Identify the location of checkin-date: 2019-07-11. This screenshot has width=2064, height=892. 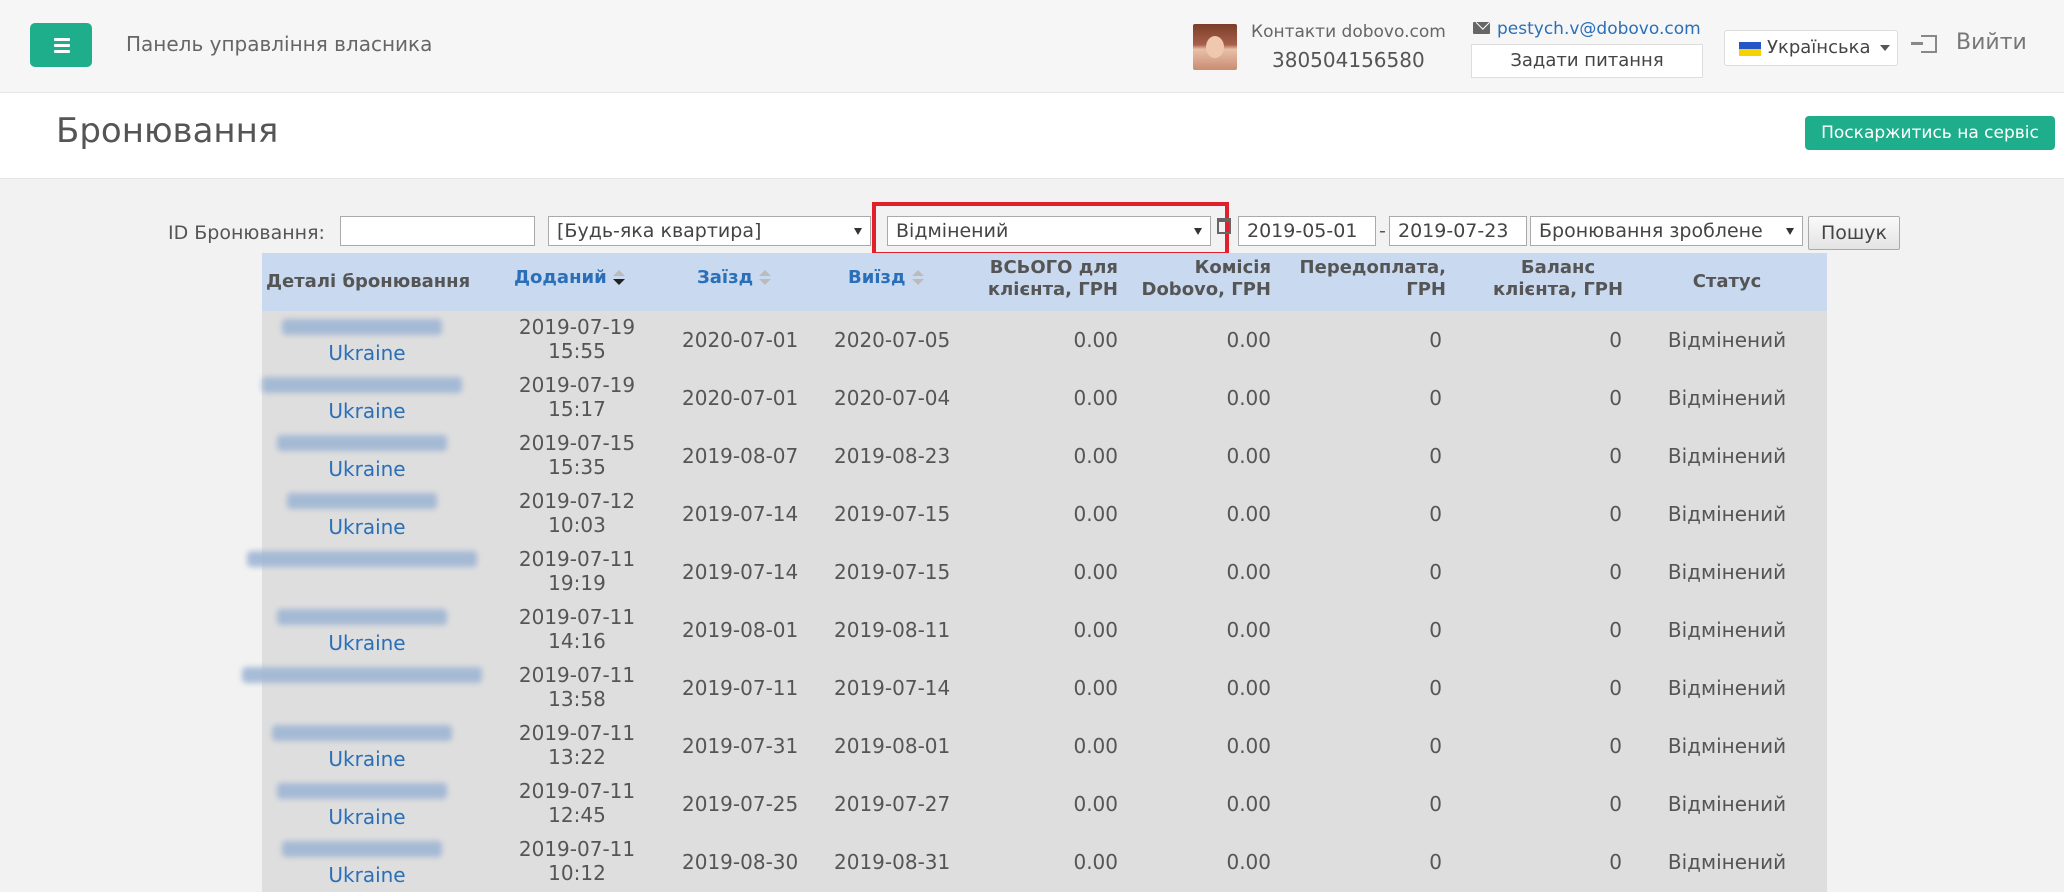
(740, 688).